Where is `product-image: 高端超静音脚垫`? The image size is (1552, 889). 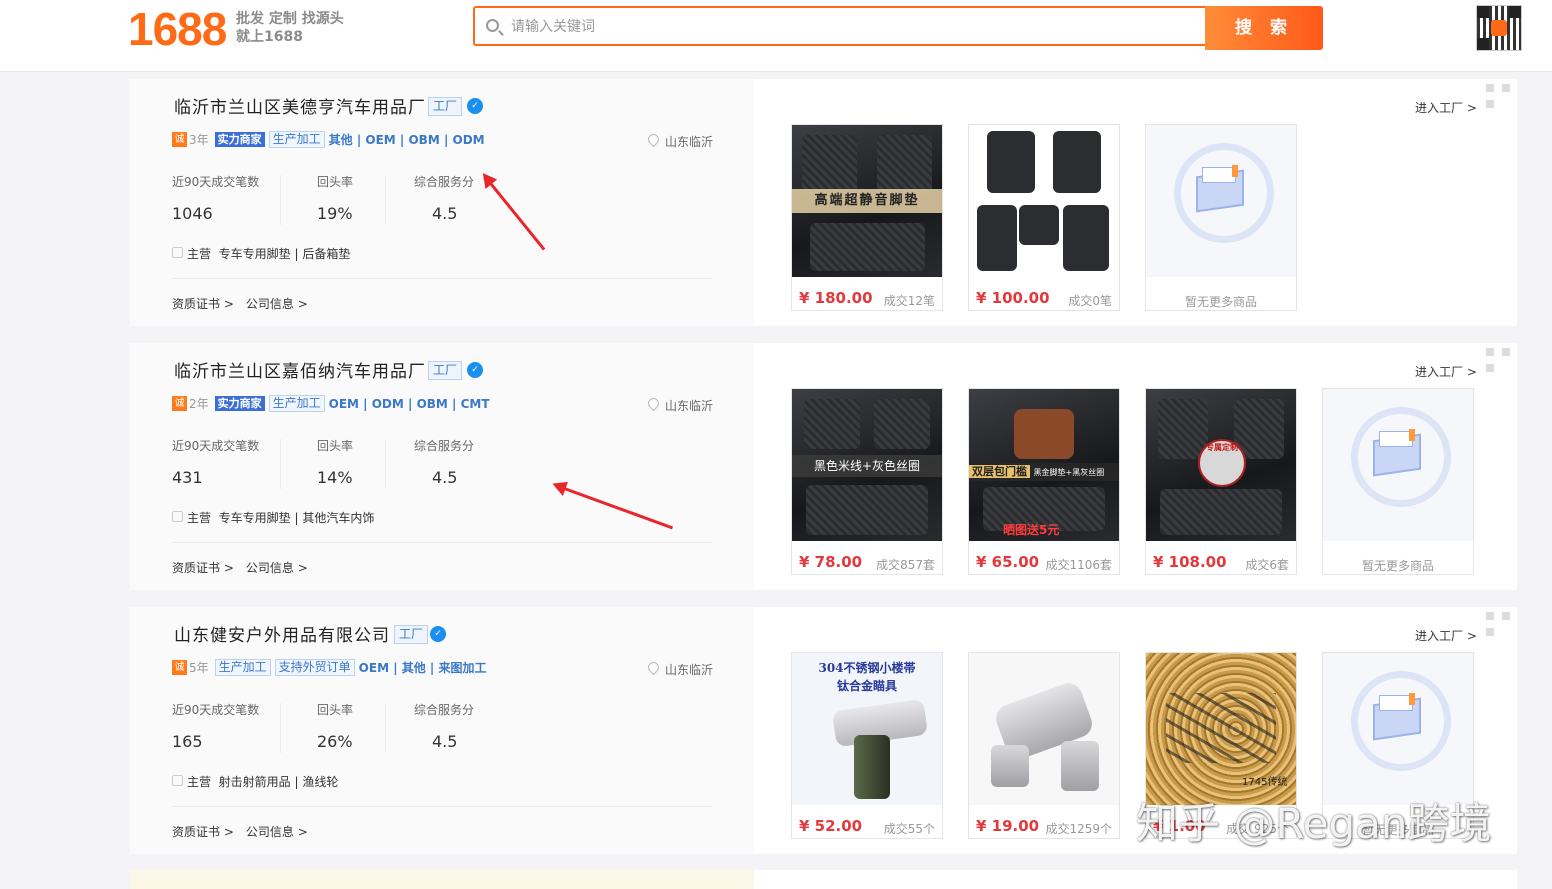
product-image: 高端超静音脚垫 is located at coordinates (867, 201).